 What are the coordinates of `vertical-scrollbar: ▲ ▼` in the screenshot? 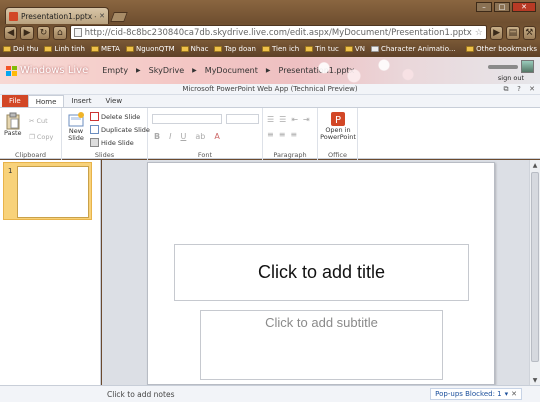 It's located at (534, 272).